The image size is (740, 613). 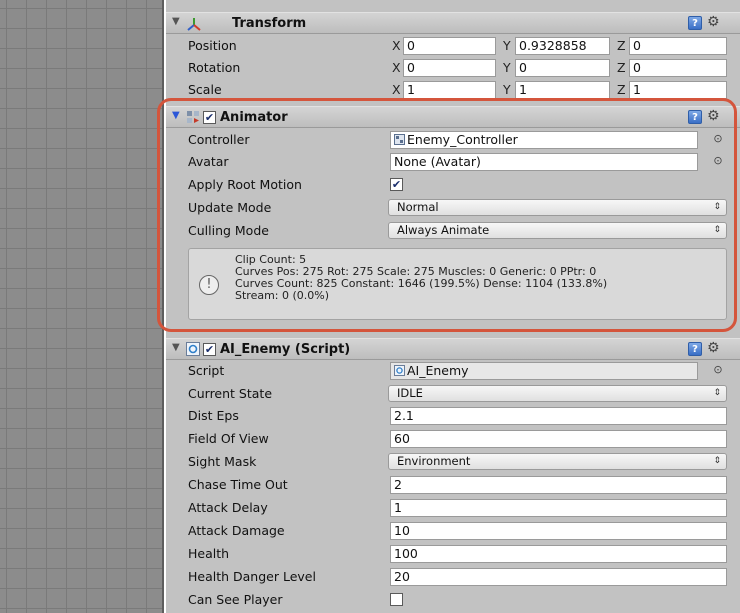 I want to click on sight-mask-label: Sight Mask, so click(x=222, y=461).